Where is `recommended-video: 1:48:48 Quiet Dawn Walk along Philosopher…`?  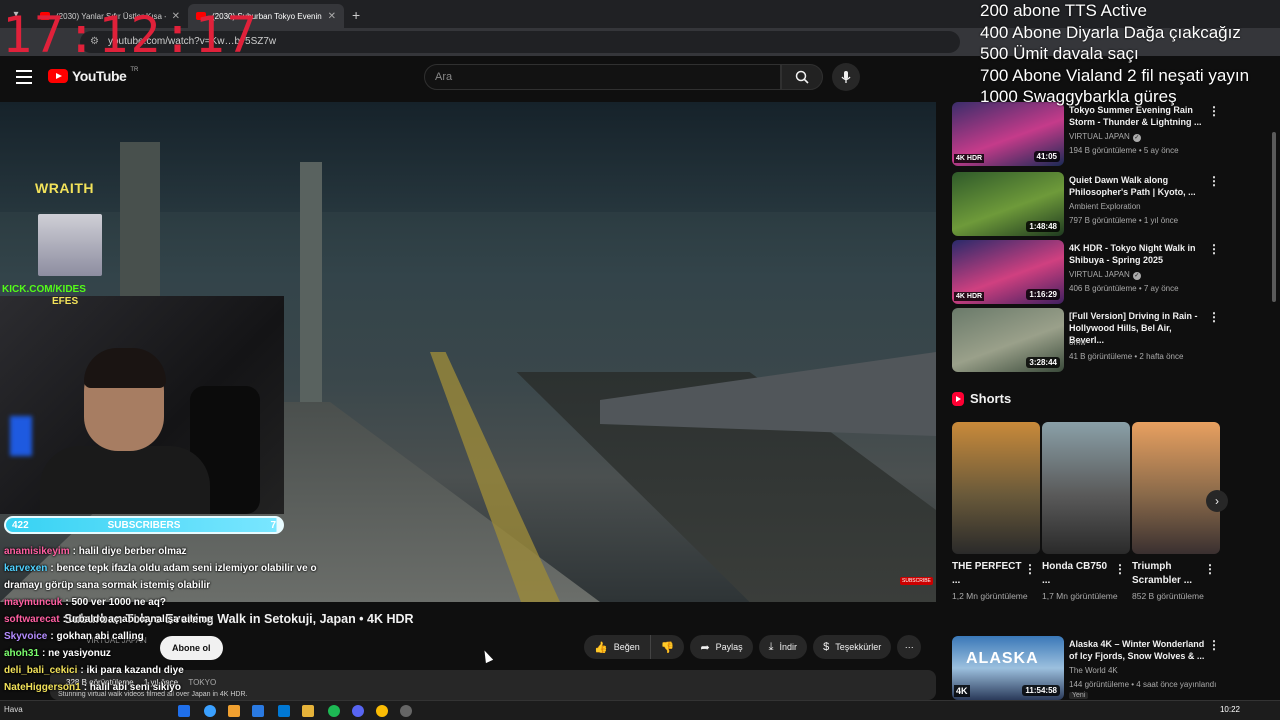
recommended-video: 1:48:48 Quiet Dawn Walk along Philosopher… is located at coordinates (1087, 204).